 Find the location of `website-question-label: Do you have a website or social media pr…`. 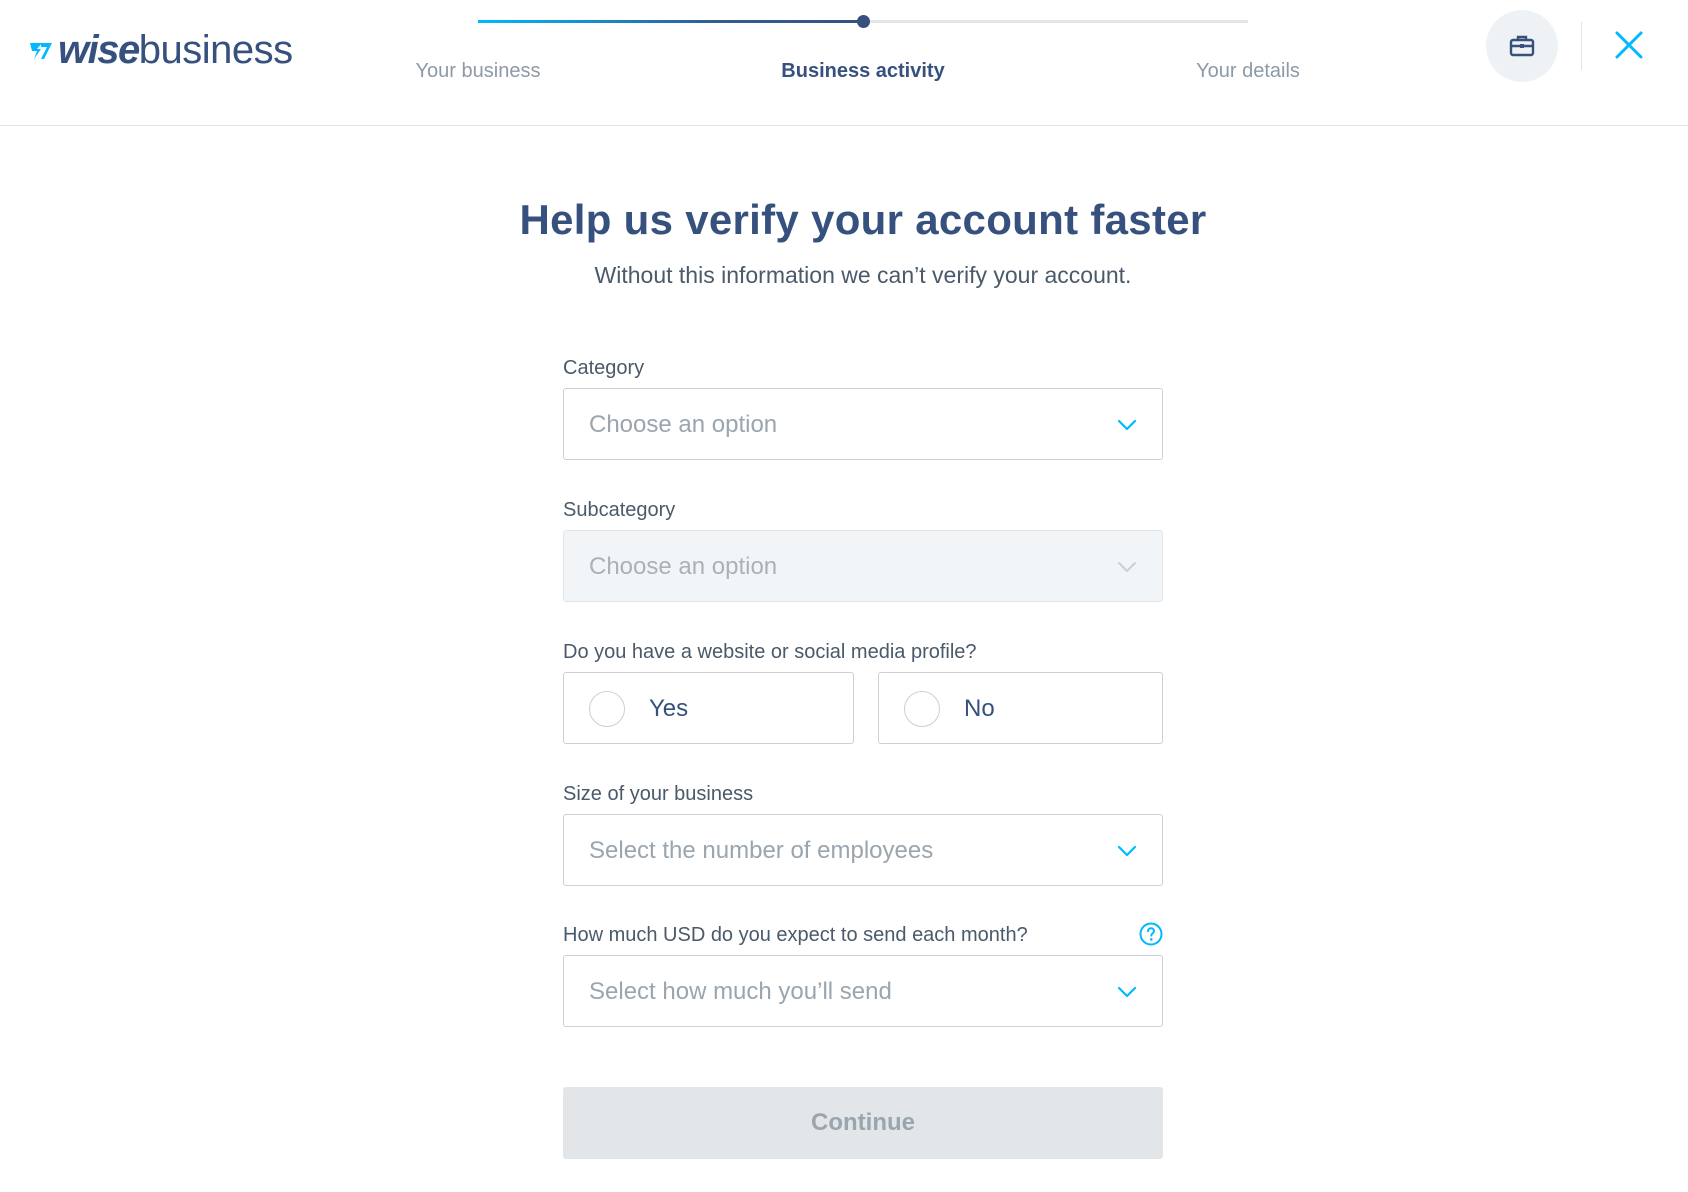

website-question-label: Do you have a website or social media pr… is located at coordinates (770, 652).